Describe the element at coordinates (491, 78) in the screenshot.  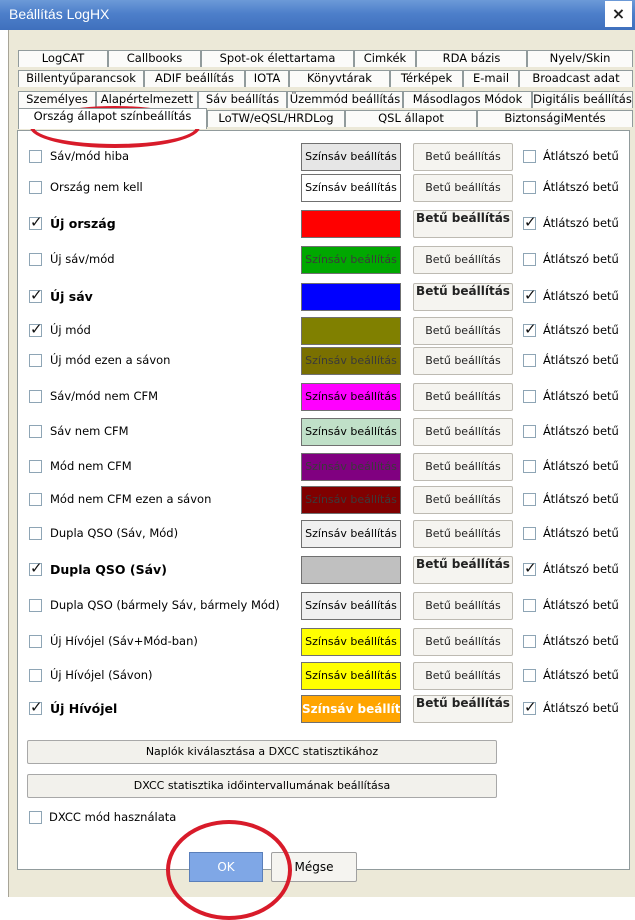
I see `tab-e-mail: E-mail` at that location.